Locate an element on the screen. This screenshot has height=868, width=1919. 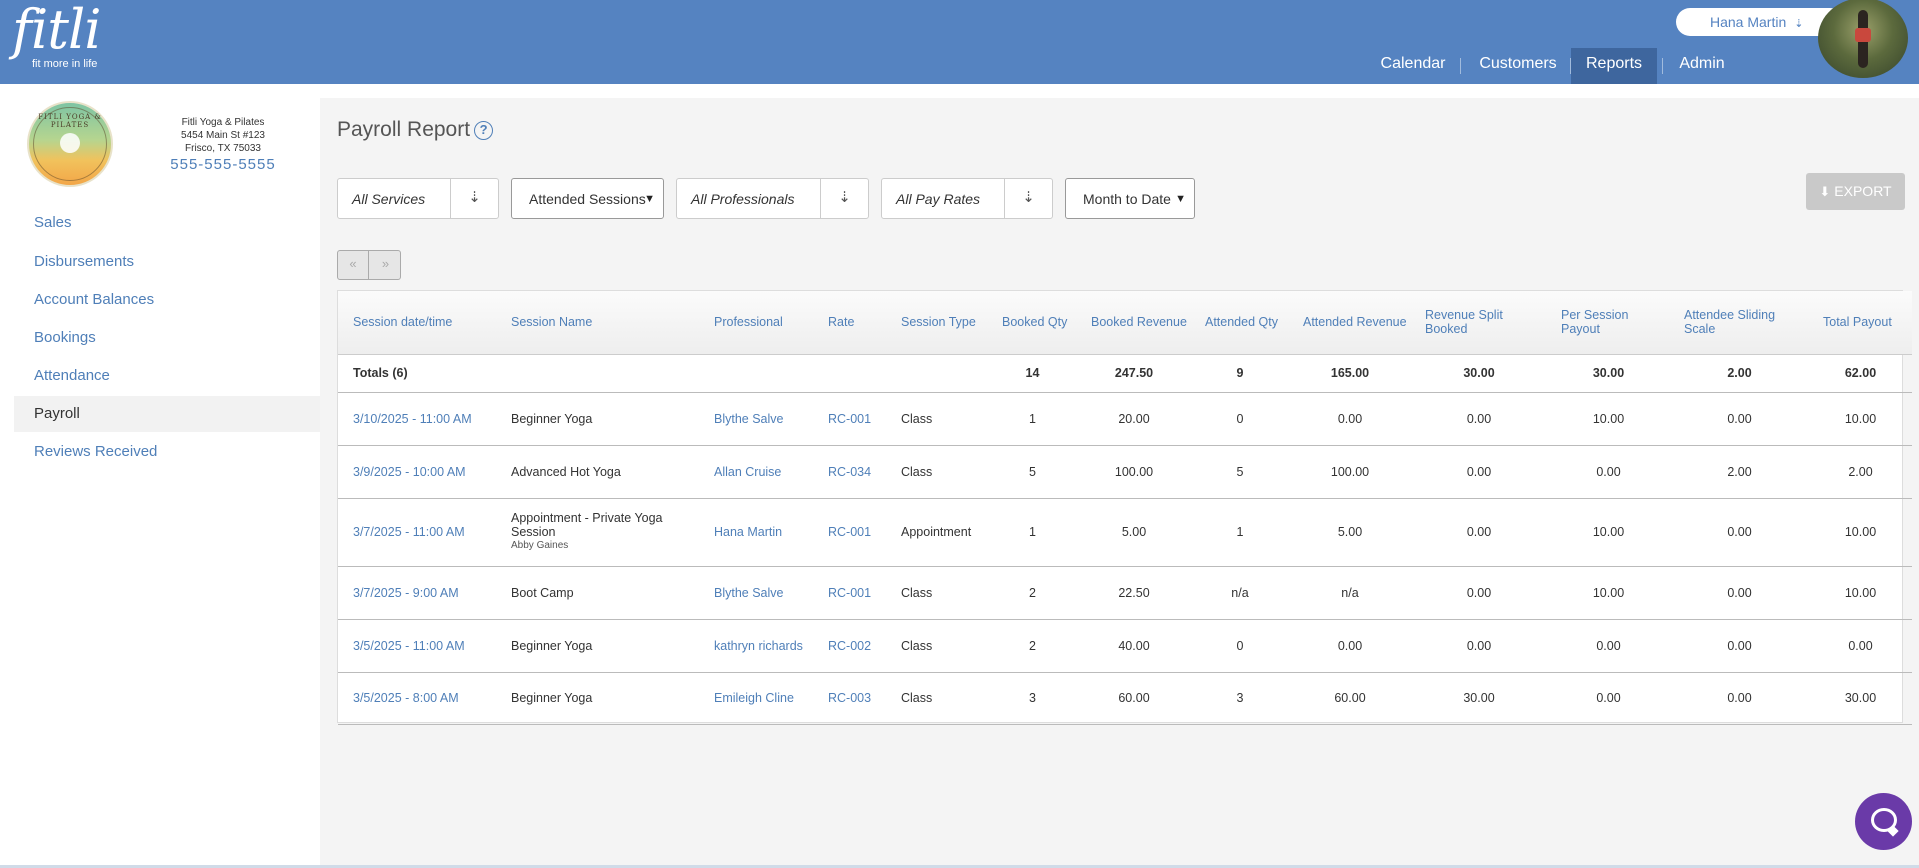
session-datetime-link: 3/5/2025 - 8:00 AM is located at coordinates (417, 698).